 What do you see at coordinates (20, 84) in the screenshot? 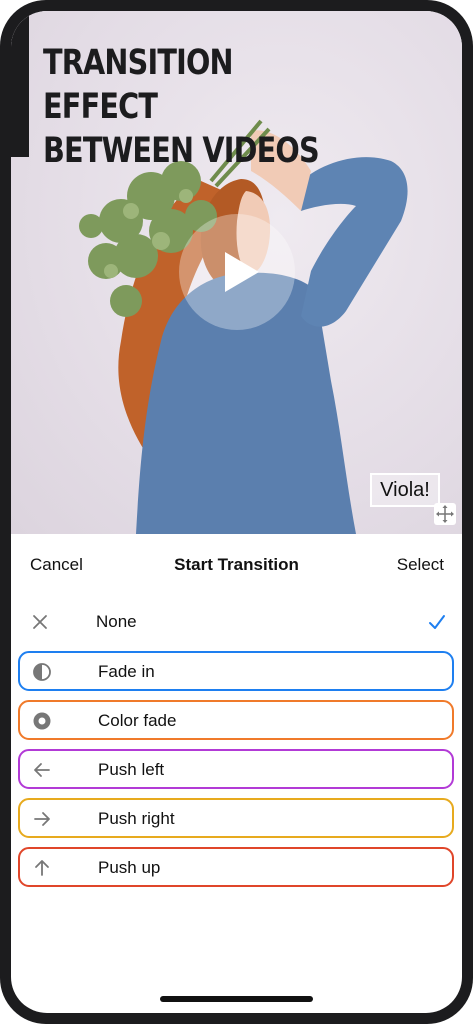
I see `title-accent-bar` at bounding box center [20, 84].